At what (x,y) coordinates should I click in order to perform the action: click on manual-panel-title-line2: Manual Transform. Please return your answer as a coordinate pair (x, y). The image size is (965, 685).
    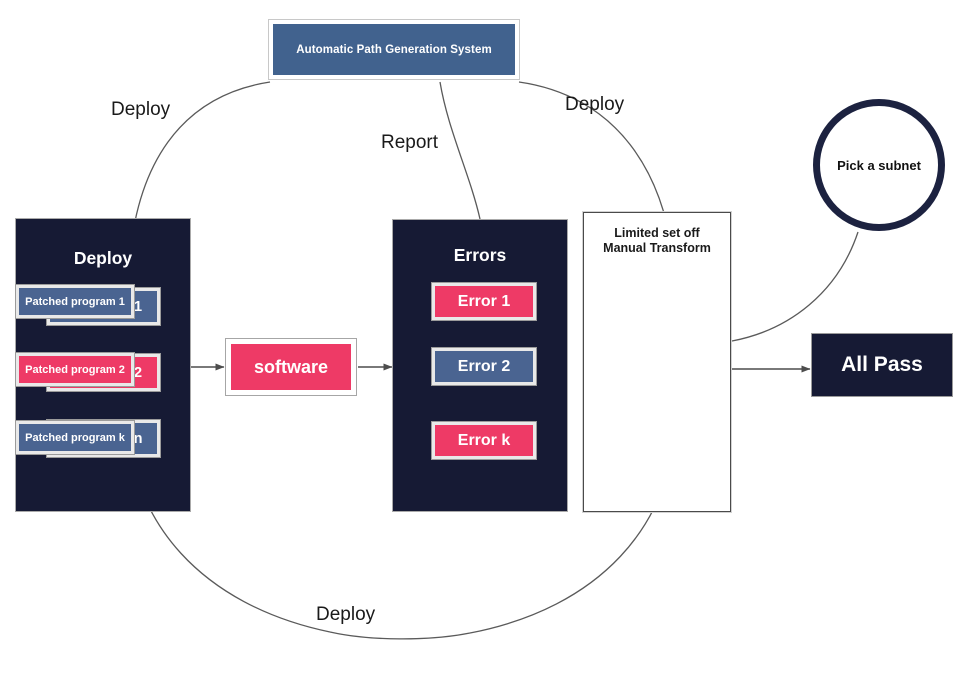
    Looking at the image, I should click on (657, 248).